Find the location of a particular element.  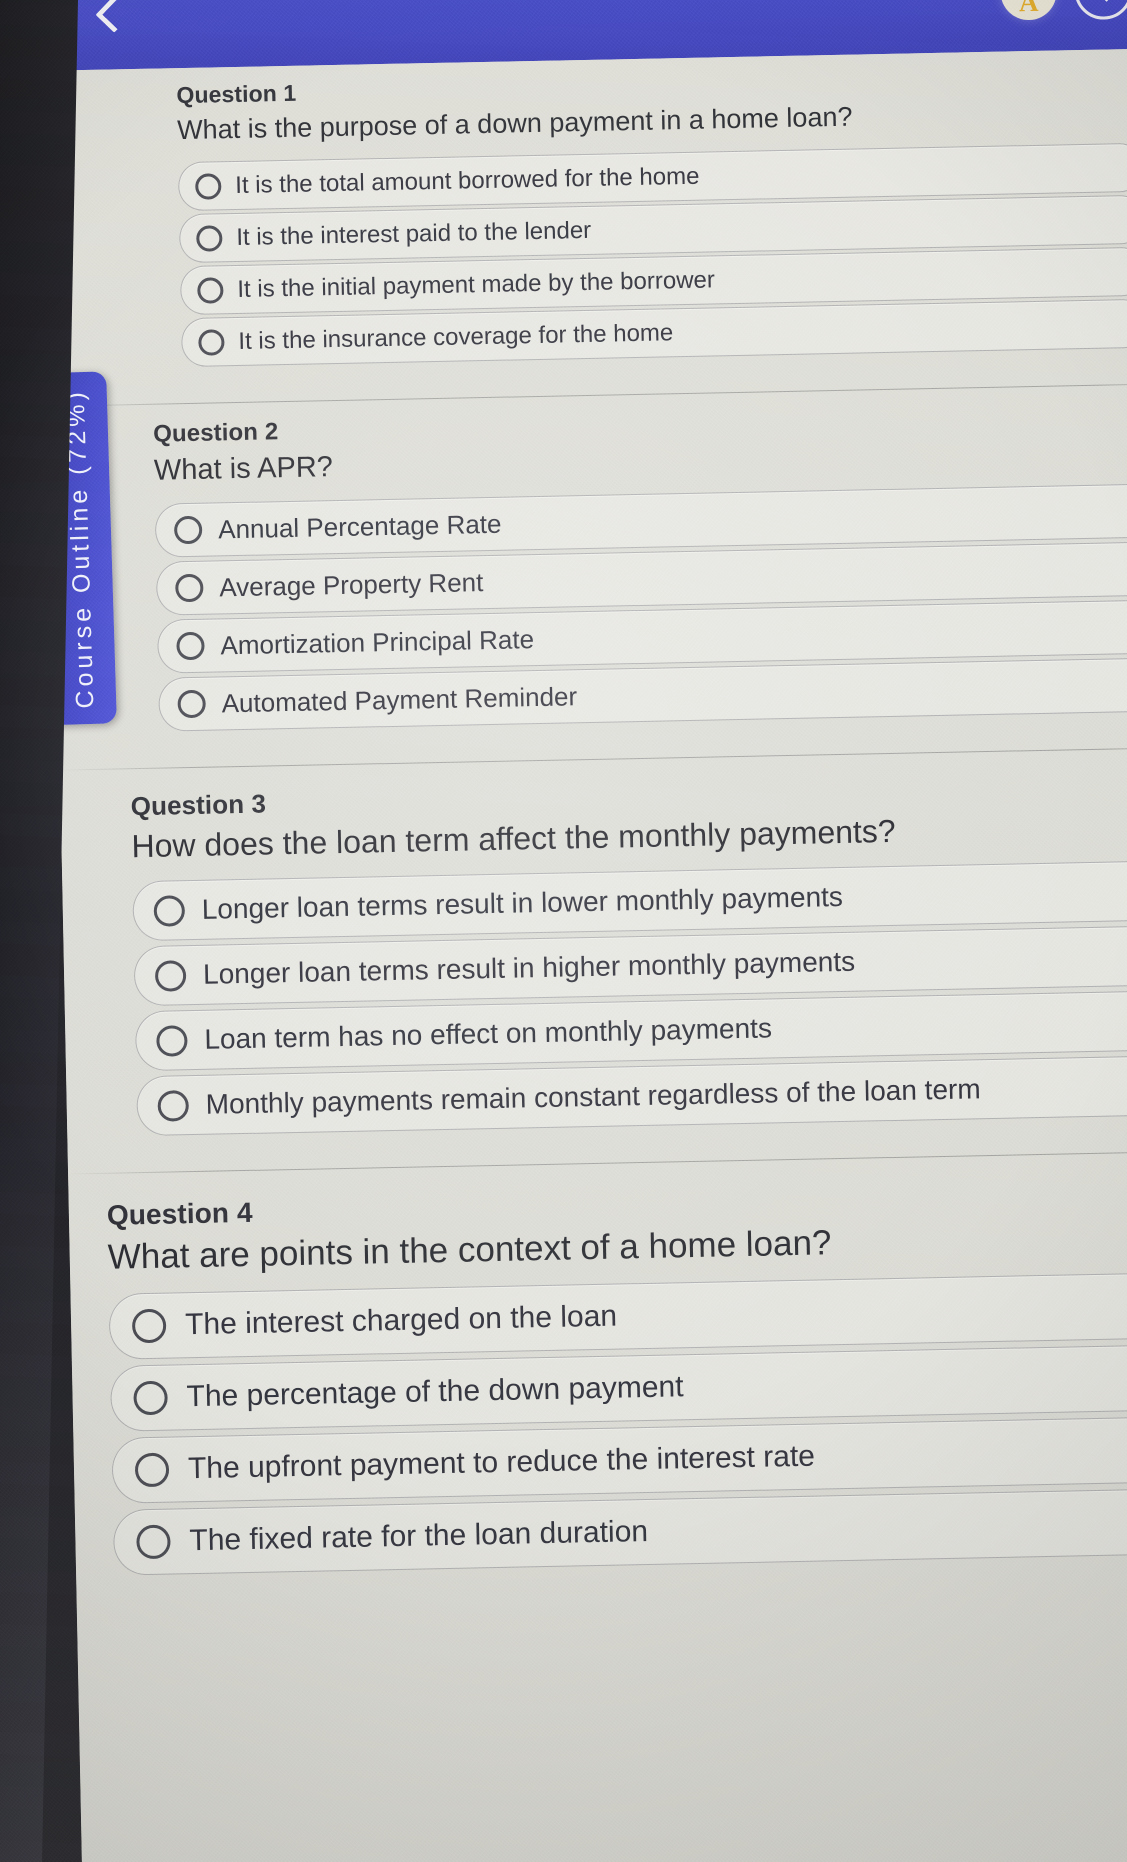

option-row: The interest charged on the loan is located at coordinates (617, 1315).